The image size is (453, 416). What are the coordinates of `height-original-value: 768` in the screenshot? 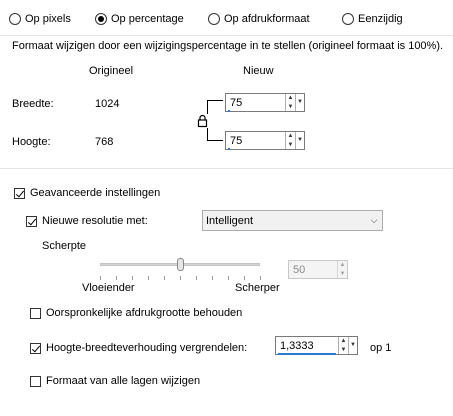 It's located at (104, 142).